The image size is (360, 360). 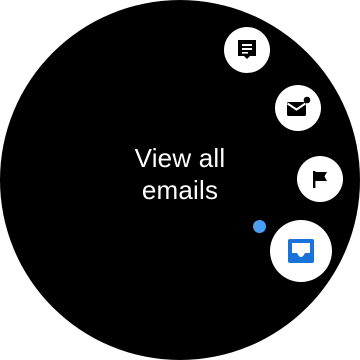 I want to click on inbox-button, so click(x=301, y=251).